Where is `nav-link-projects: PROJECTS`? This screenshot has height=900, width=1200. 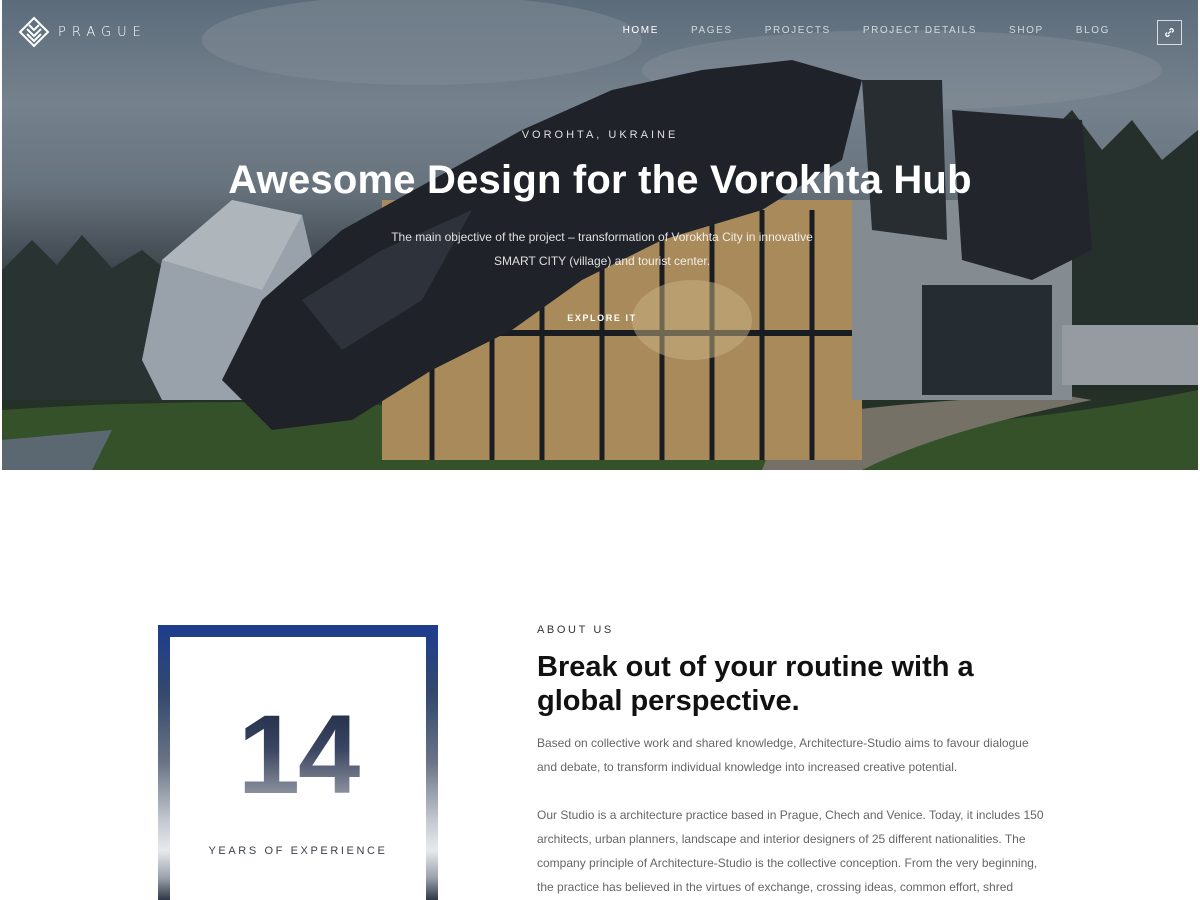
nav-link-projects: PROJECTS is located at coordinates (798, 30).